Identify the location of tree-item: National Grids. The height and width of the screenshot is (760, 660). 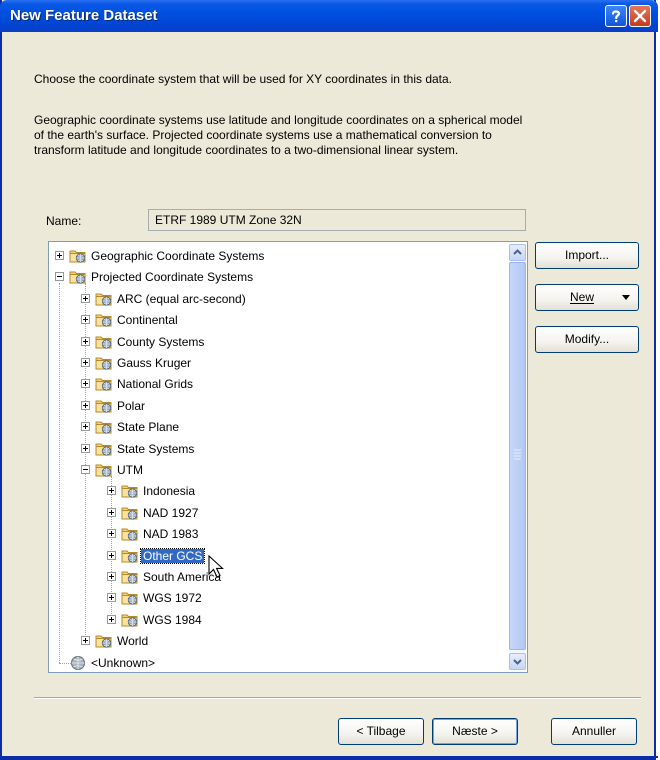
(276, 384).